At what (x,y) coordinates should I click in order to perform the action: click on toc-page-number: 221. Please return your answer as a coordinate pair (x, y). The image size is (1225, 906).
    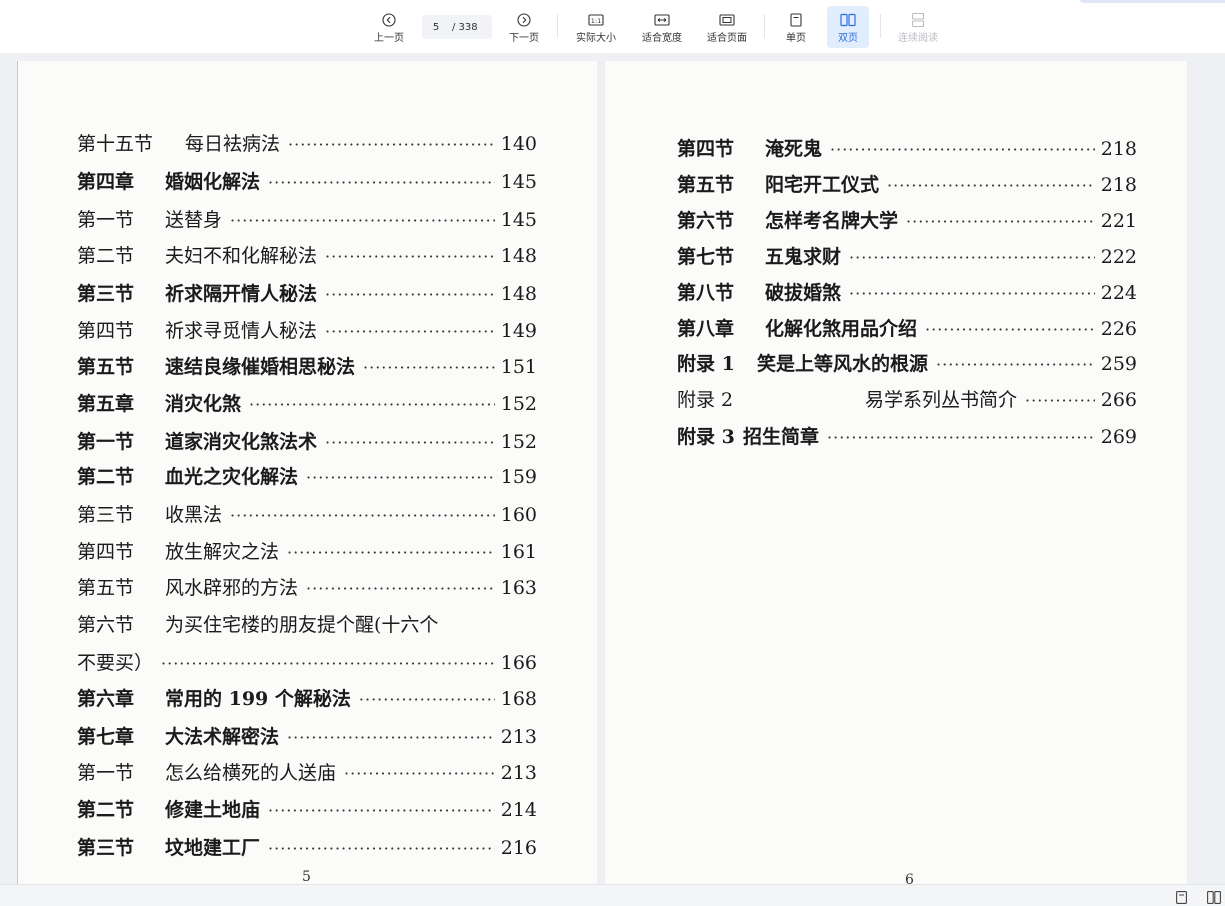
    Looking at the image, I should click on (1118, 221).